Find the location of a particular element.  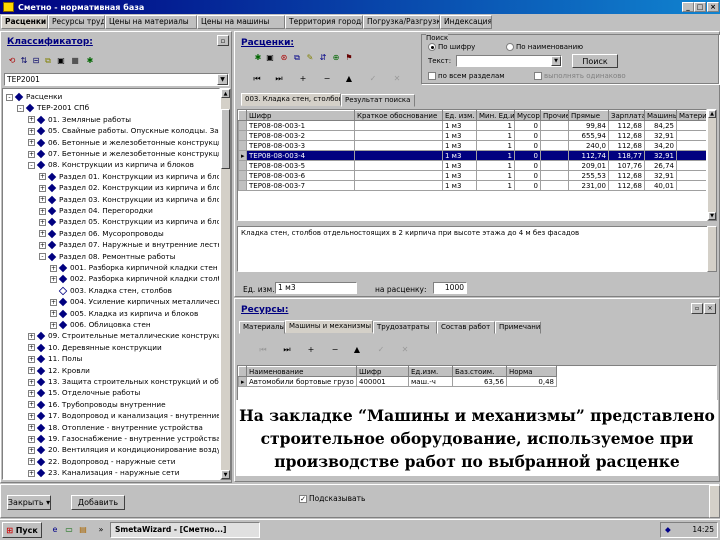

tree-node: +001. Разборка кирпичной кладки стен is located at coordinates (134, 267).